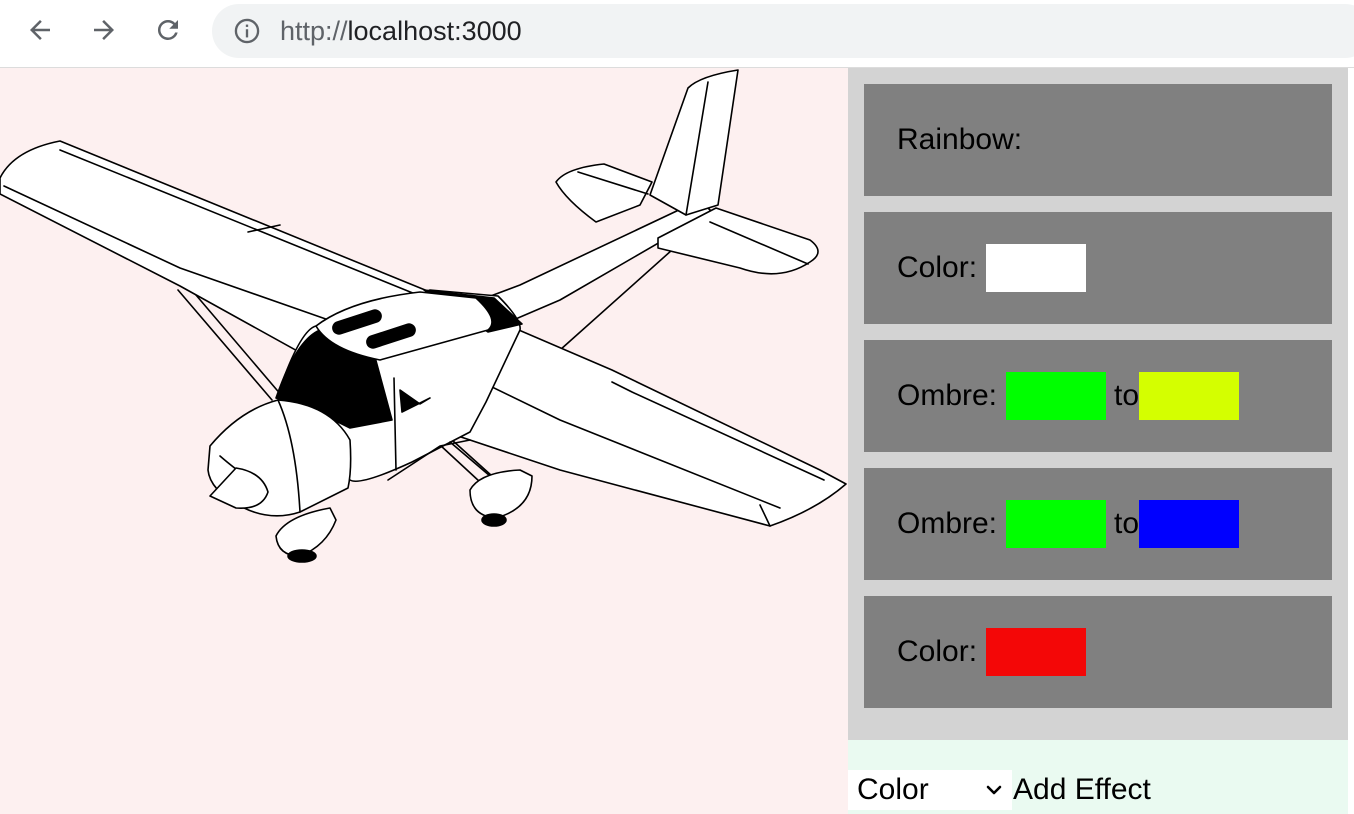  Describe the element at coordinates (783, 31) in the screenshot. I see `address-bar: http://localhost:3000` at that location.